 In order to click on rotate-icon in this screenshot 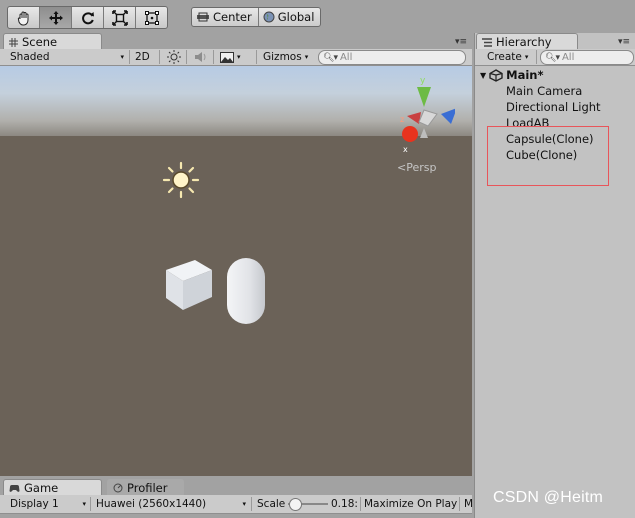, I will do `click(87, 17)`.